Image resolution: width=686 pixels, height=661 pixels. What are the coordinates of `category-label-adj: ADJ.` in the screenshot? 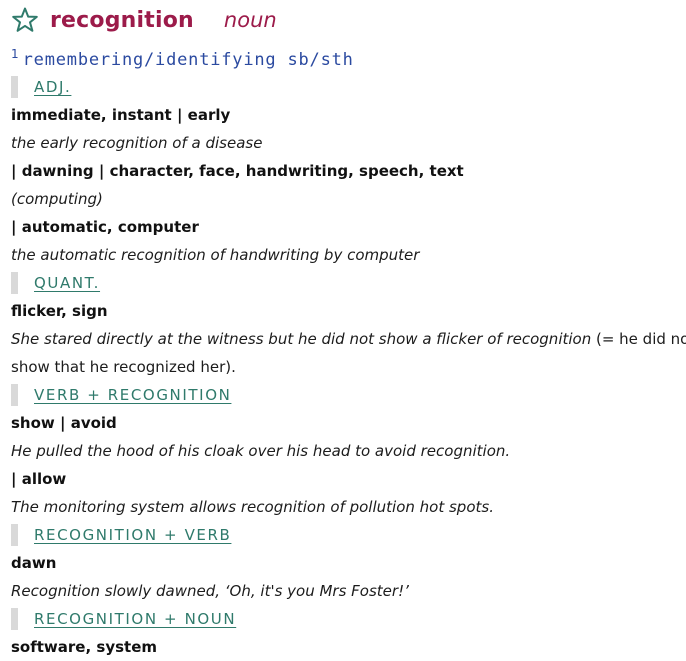 It's located at (52, 87).